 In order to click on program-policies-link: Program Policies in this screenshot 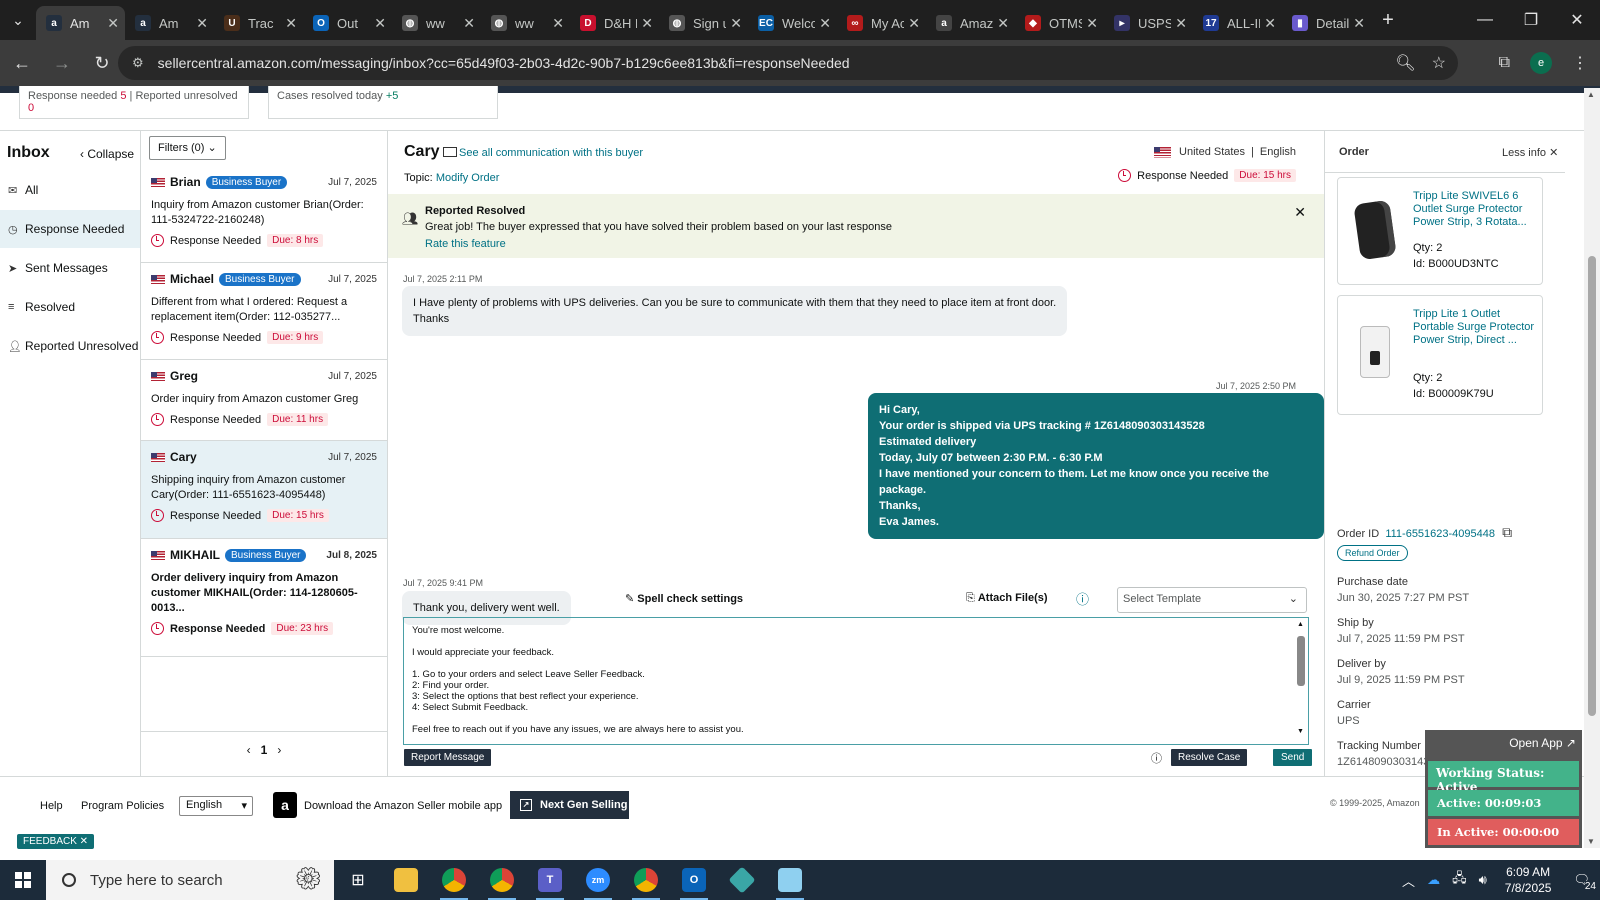, I will do `click(122, 806)`.